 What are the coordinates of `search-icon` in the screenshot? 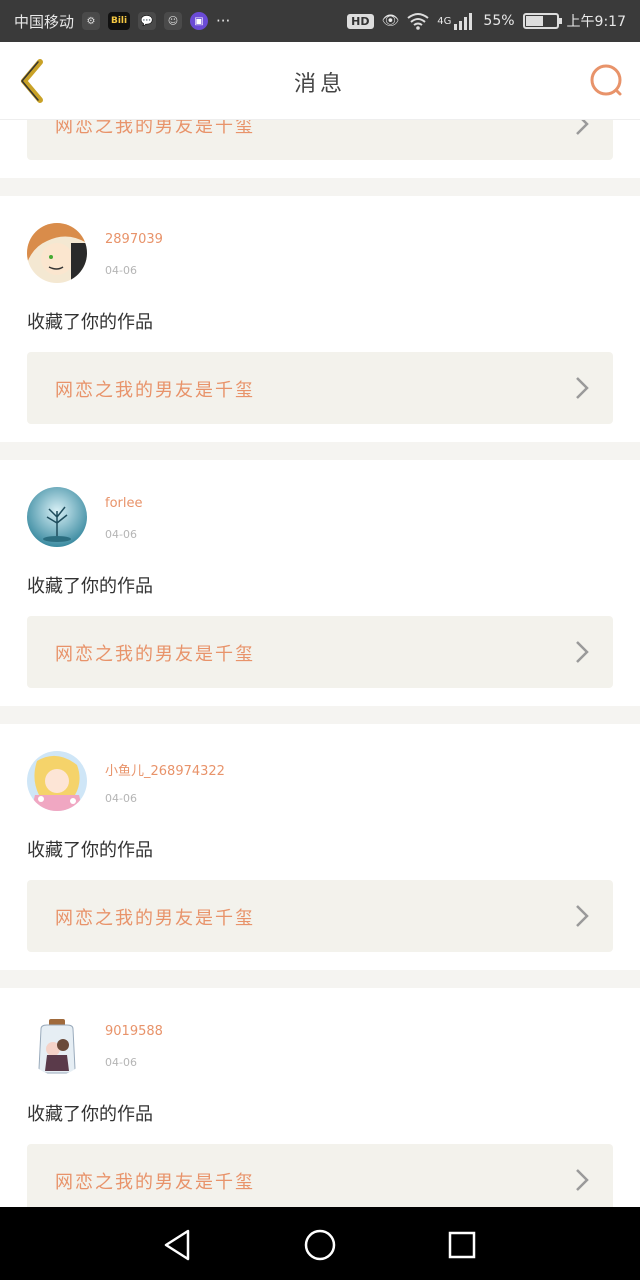 It's located at (606, 80).